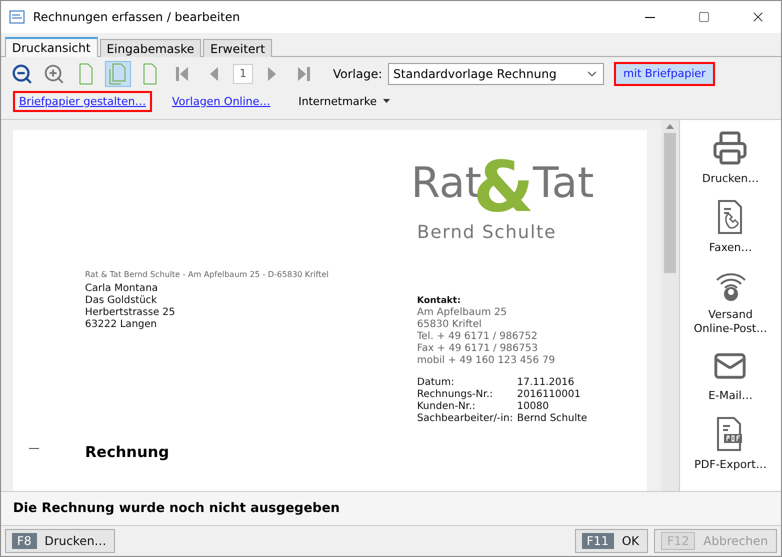 This screenshot has height=557, width=782. I want to click on window-title: Rechnungen erfassen / bearbeiten, so click(137, 17).